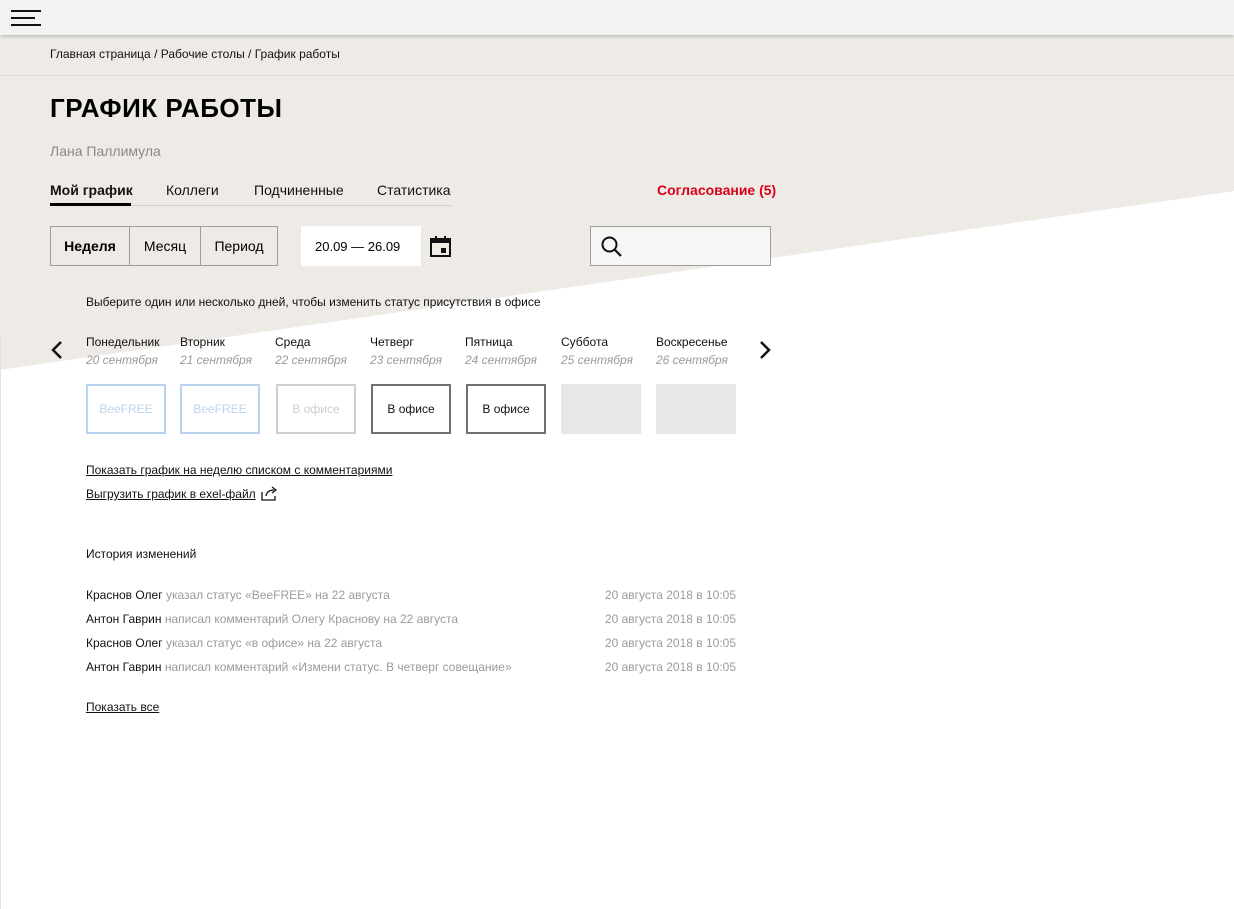  Describe the element at coordinates (505, 351) in the screenshot. I see `day-header-friday: Пятница 24 сентября` at that location.